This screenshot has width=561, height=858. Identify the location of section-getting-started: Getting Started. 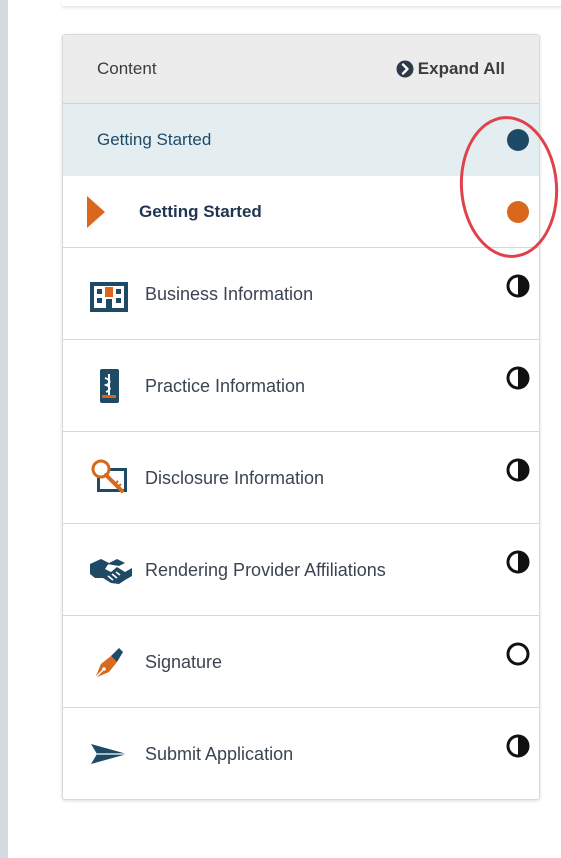
(301, 140).